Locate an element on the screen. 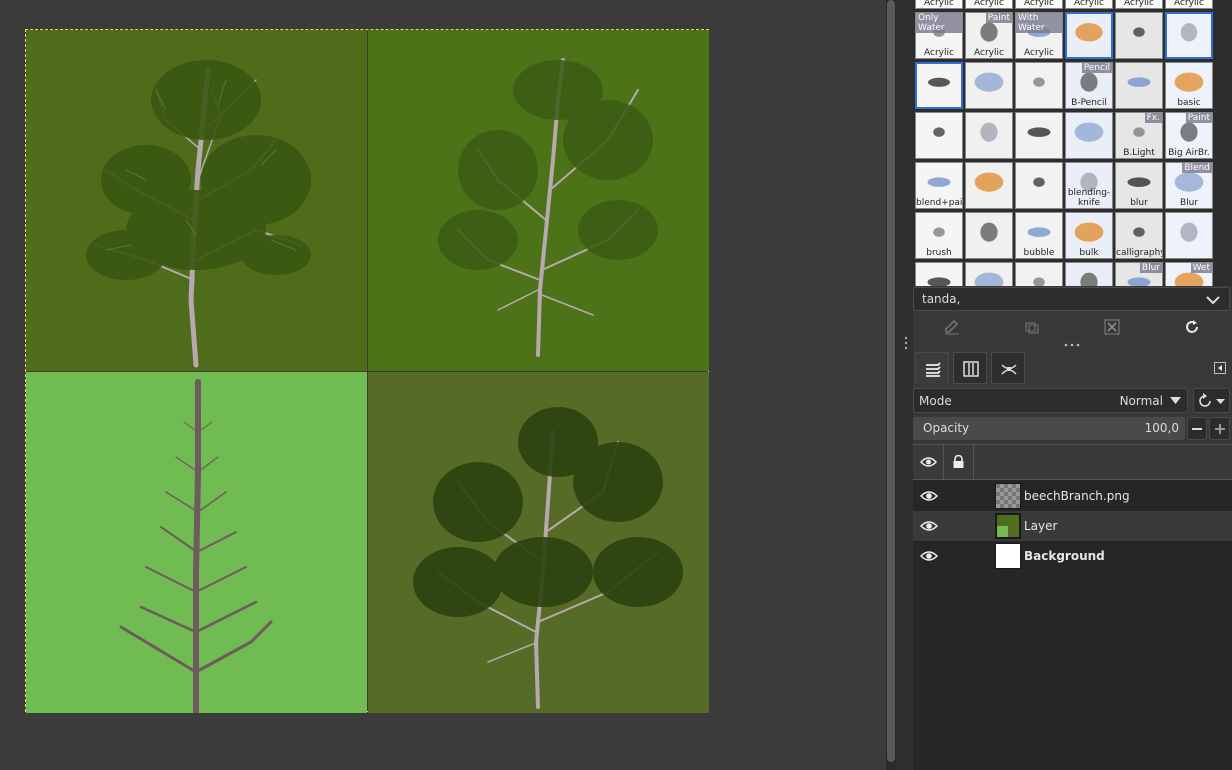 This screenshot has height=770, width=1232. visibility-column-header is located at coordinates (928, 463).